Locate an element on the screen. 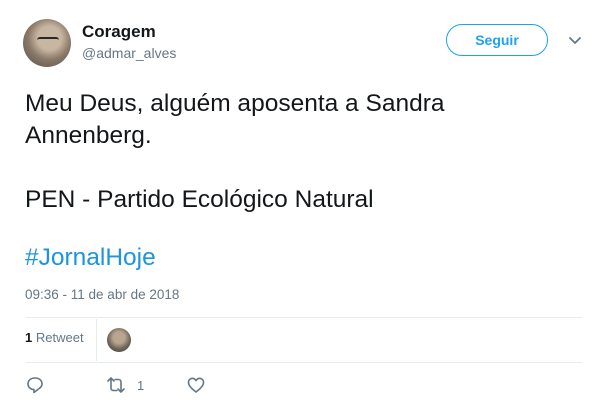 This screenshot has width=616, height=419. retweet-button: 1 is located at coordinates (124, 385).